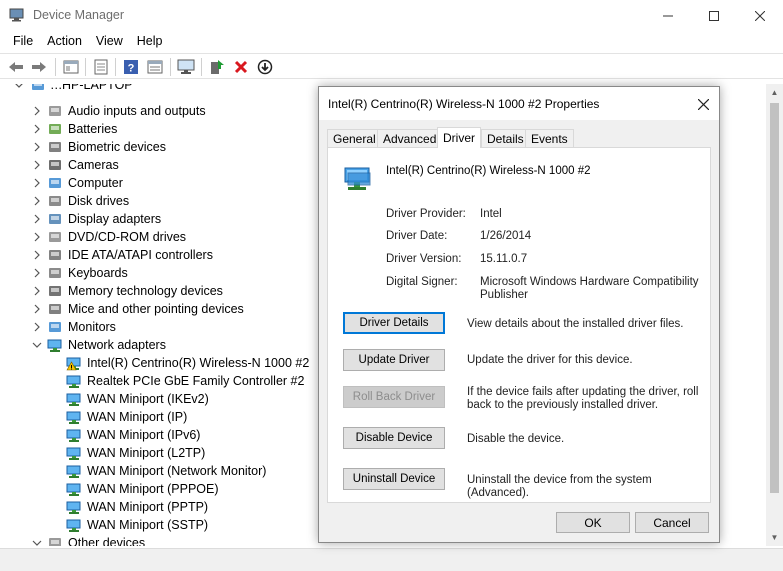 Image resolution: width=783 pixels, height=571 pixels. Describe the element at coordinates (391, 559) in the screenshot. I see `status-bar` at that location.